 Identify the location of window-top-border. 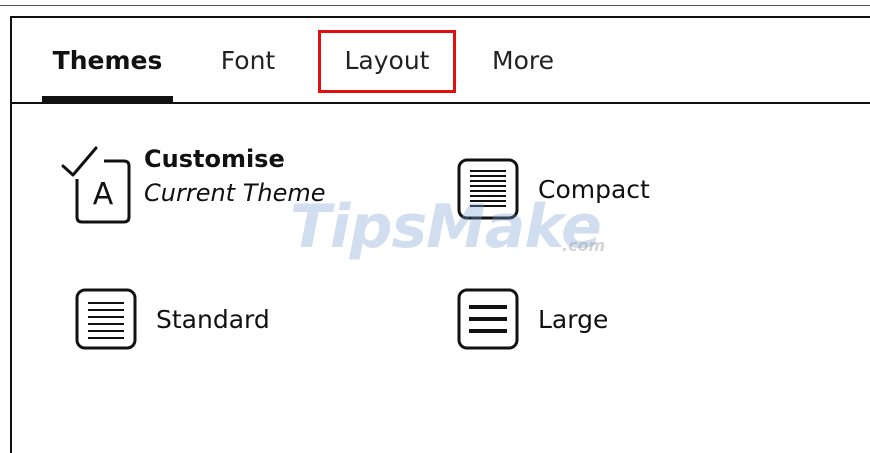
(435, 5).